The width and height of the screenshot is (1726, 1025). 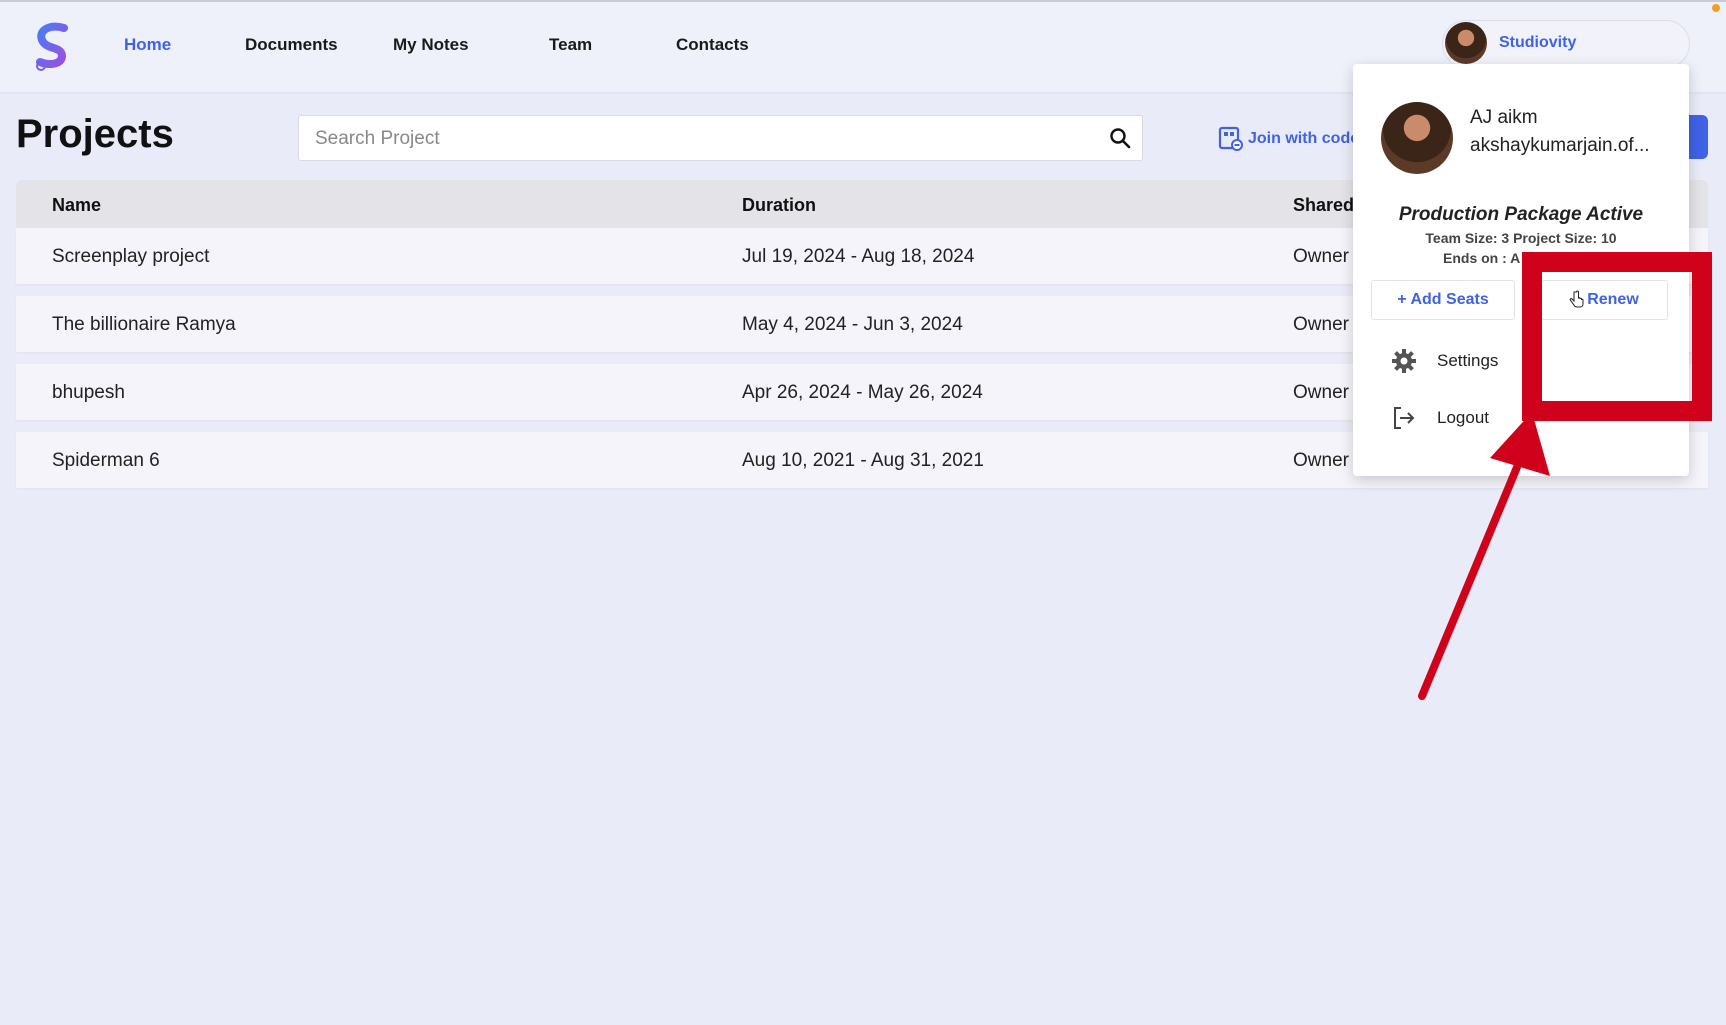 I want to click on settings-label: Settings, so click(x=1468, y=360).